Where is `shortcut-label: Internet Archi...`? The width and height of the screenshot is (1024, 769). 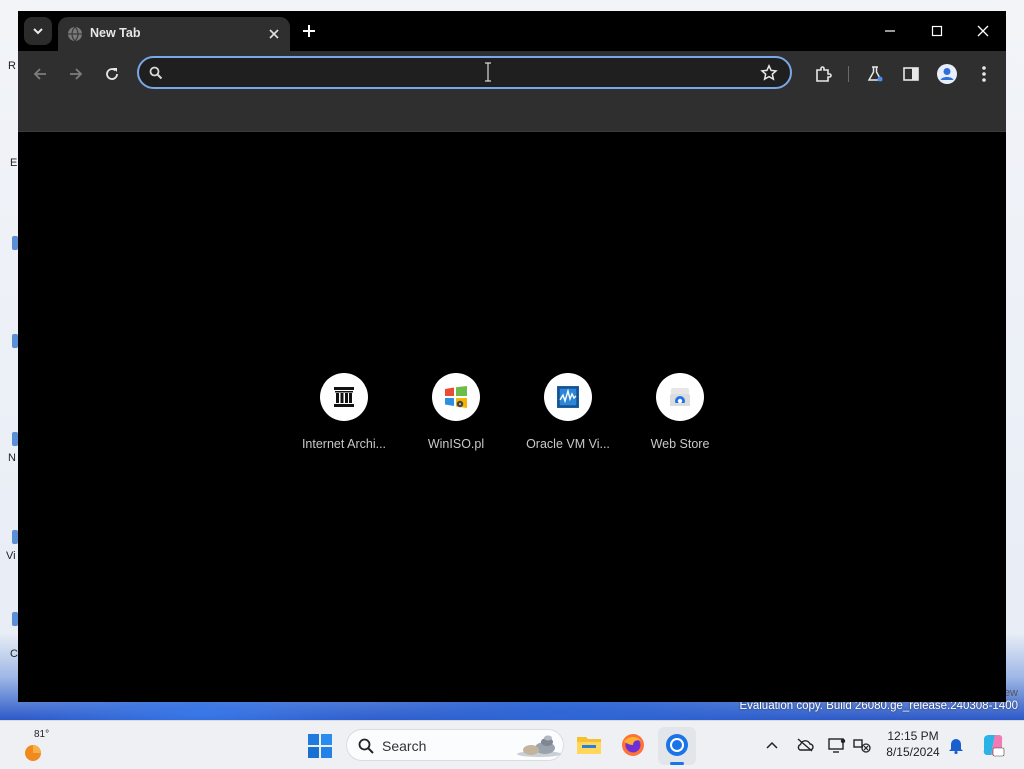
shortcut-label: Internet Archi... is located at coordinates (344, 444).